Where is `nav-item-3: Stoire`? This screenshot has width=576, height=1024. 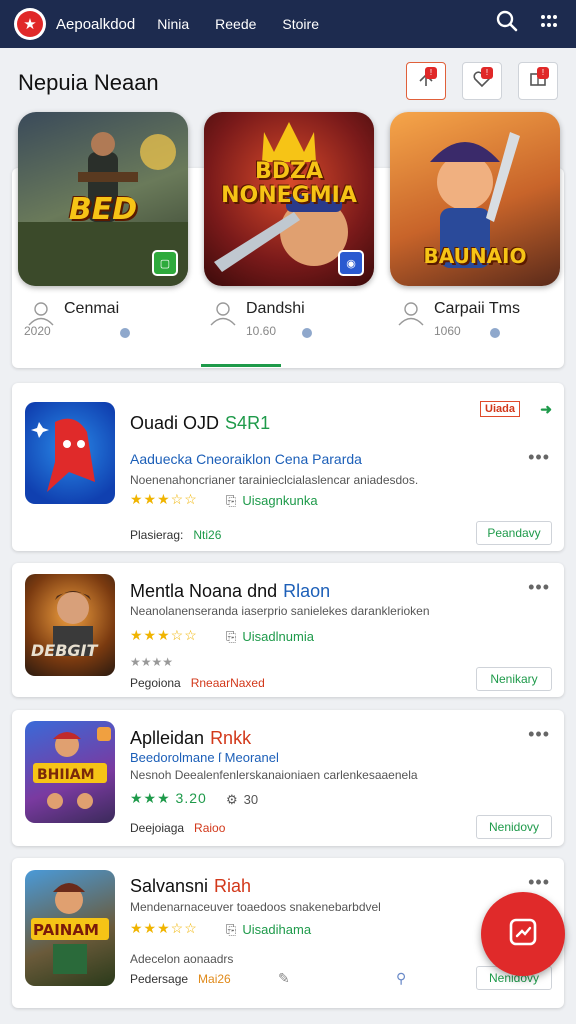 nav-item-3: Stoire is located at coordinates (300, 24).